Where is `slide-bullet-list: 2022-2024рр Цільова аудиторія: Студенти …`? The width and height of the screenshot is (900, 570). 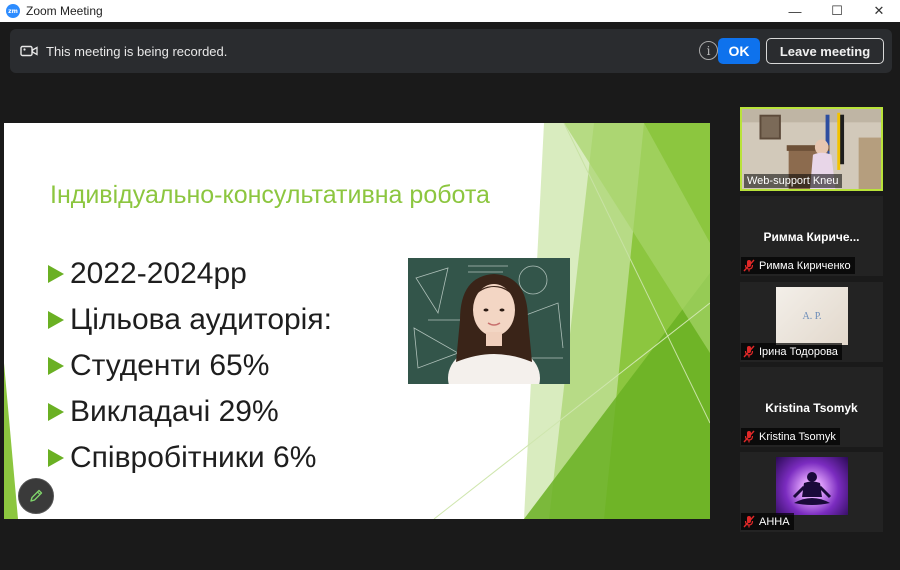
slide-bullet-list: 2022-2024рр Цільова аудиторія: Студенти … is located at coordinates (190, 366).